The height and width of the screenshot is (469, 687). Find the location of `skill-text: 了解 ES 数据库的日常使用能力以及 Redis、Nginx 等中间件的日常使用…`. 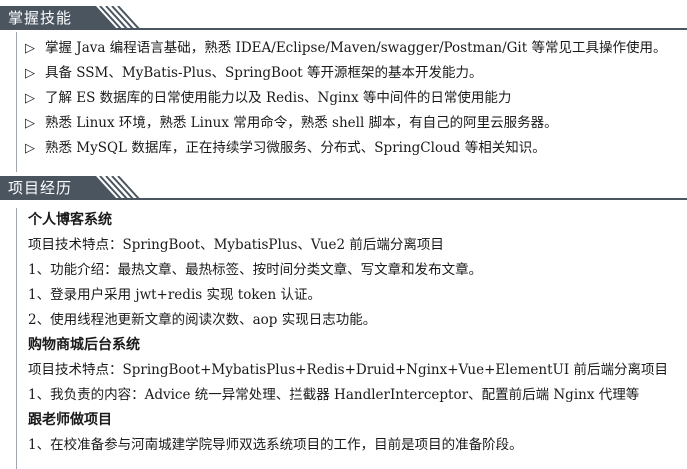

skill-text: 了解 ES 数据库的日常使用能力以及 Redis、Nginx 等中间件的日常使用… is located at coordinates (278, 98).